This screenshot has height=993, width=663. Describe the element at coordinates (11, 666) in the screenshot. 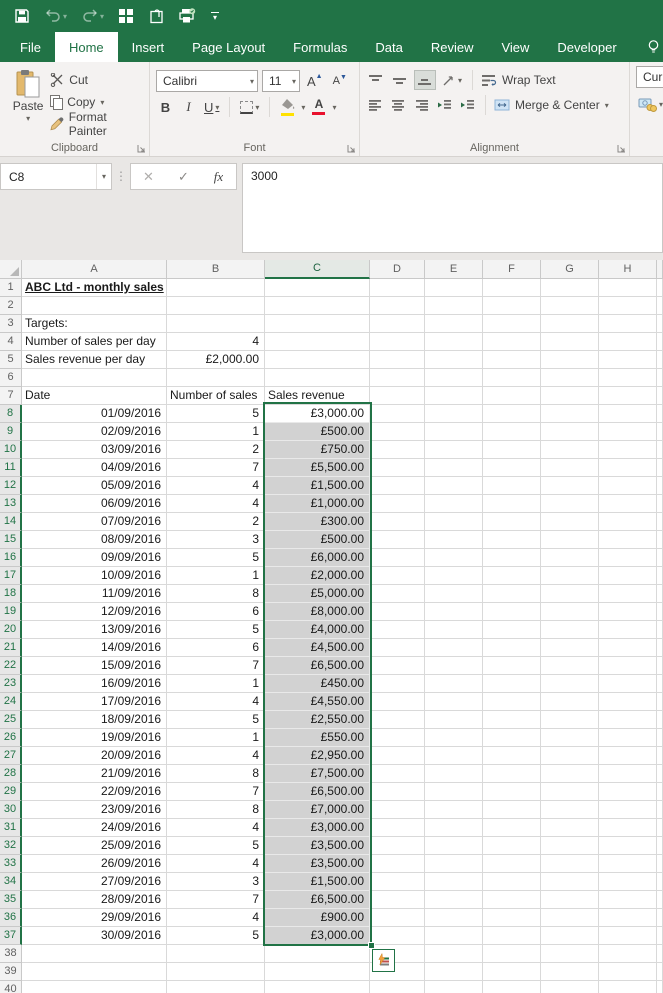

I see `row-header-22: 22` at that location.